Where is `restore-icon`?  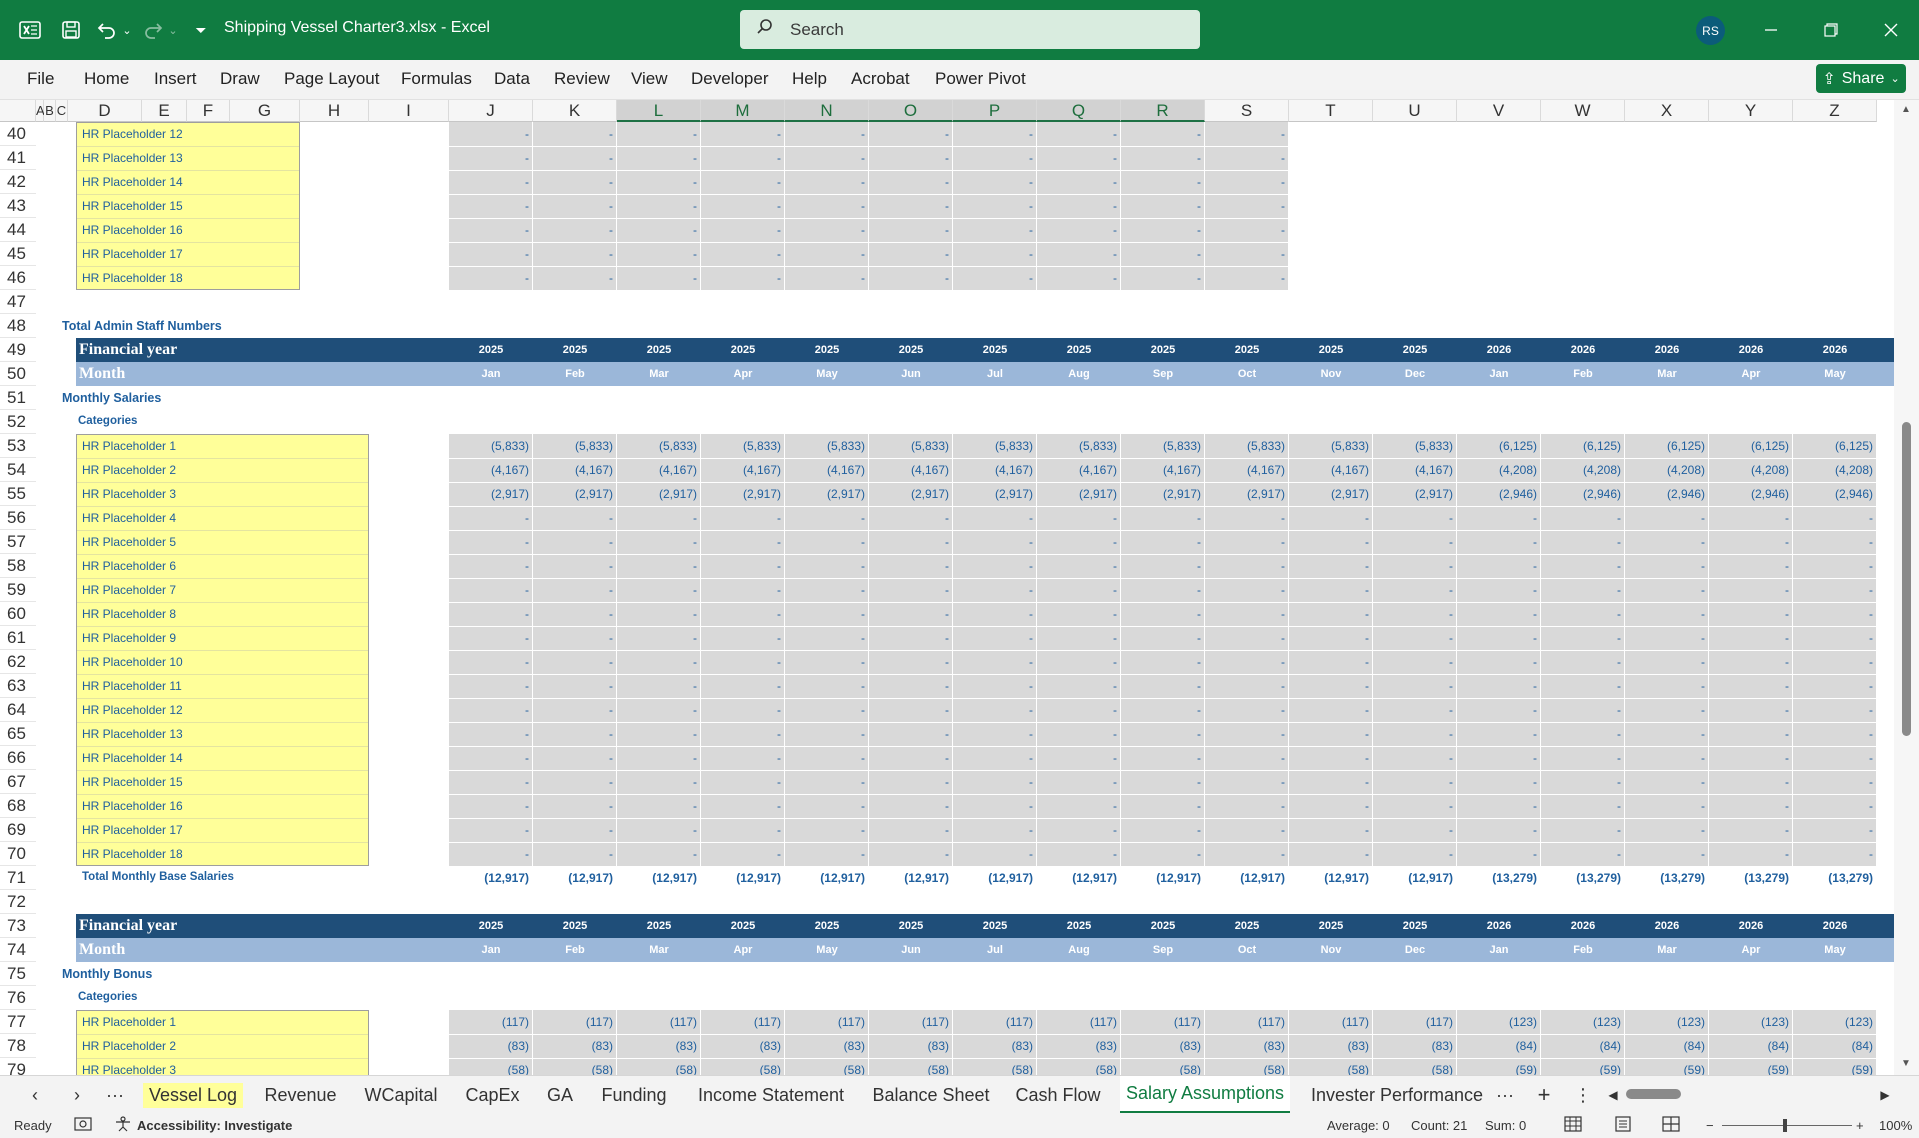 restore-icon is located at coordinates (1831, 30).